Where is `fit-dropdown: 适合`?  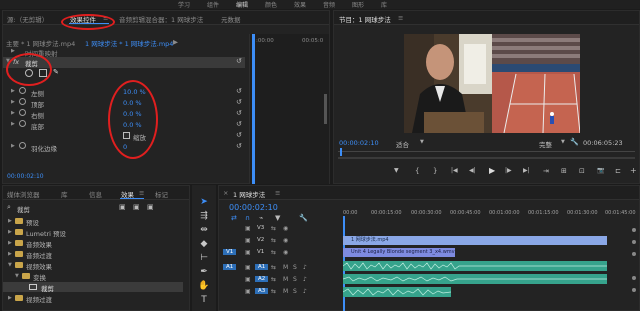 fit-dropdown: 适合 is located at coordinates (402, 144).